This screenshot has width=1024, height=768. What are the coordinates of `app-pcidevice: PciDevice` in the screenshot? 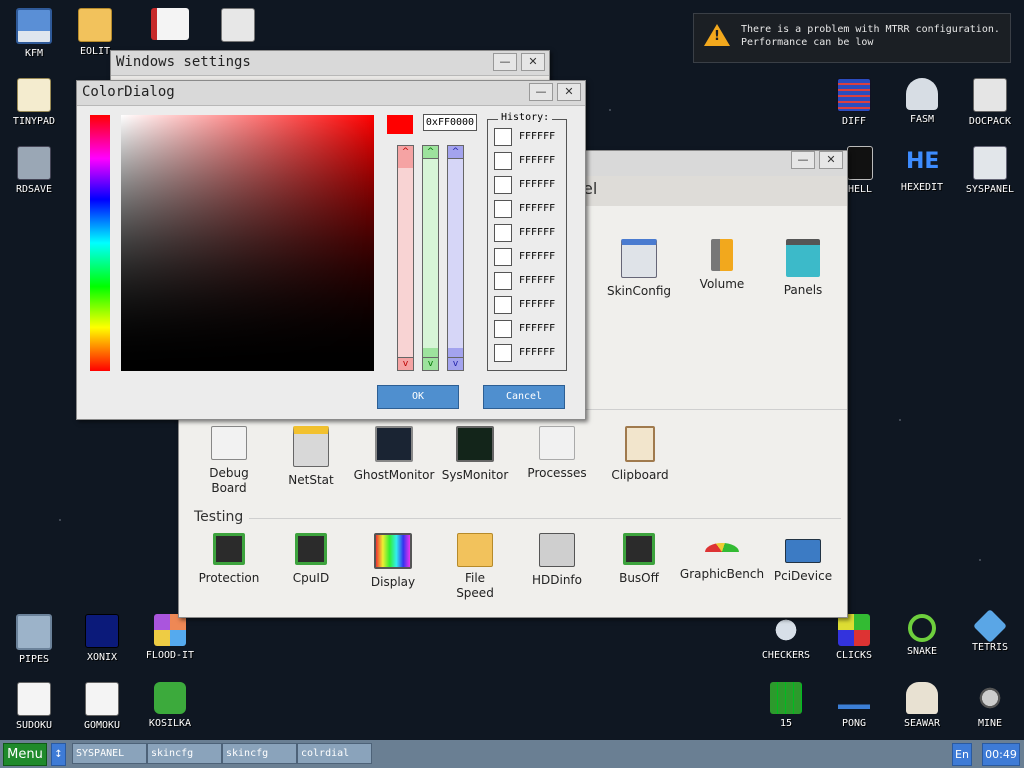 It's located at (803, 558).